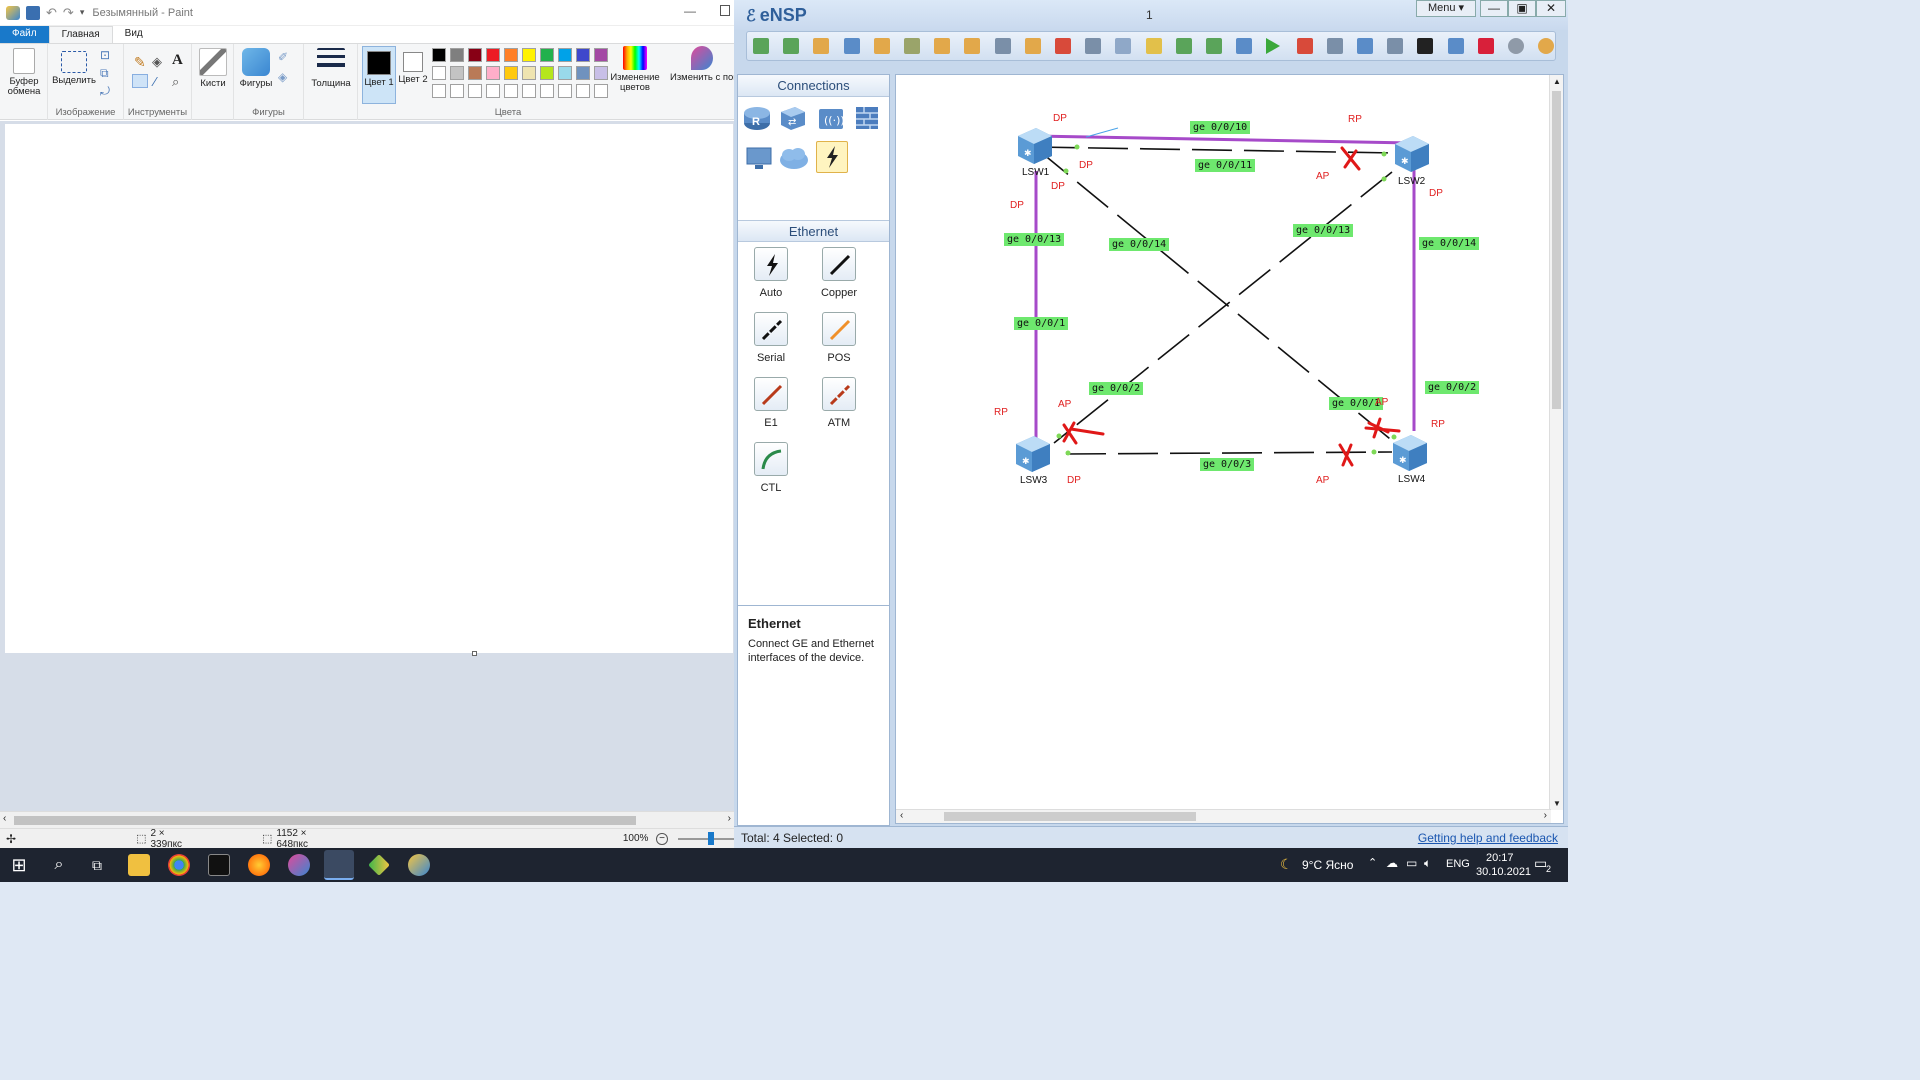 The image size is (1920, 1080). I want to click on start-device-icon, so click(1273, 46).